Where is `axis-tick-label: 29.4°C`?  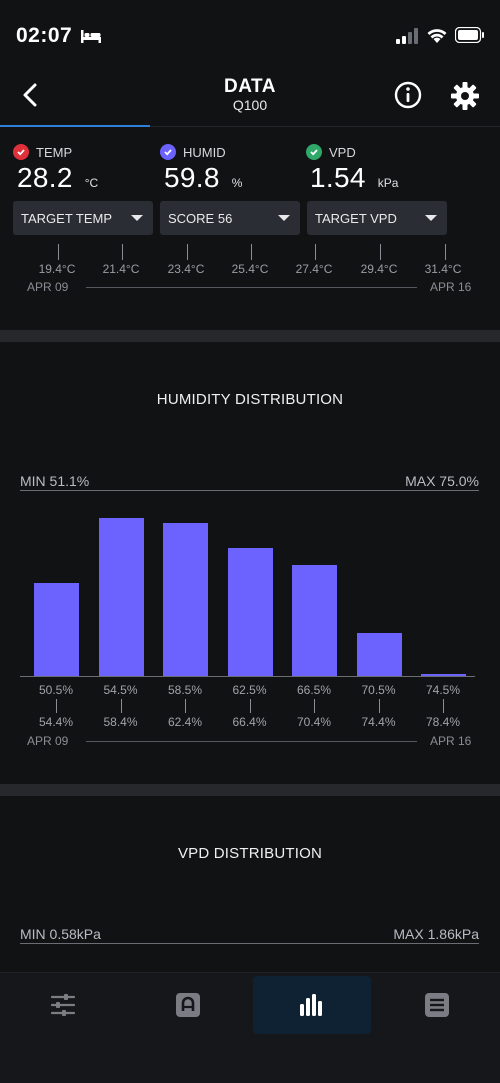
axis-tick-label: 29.4°C is located at coordinates (379, 269).